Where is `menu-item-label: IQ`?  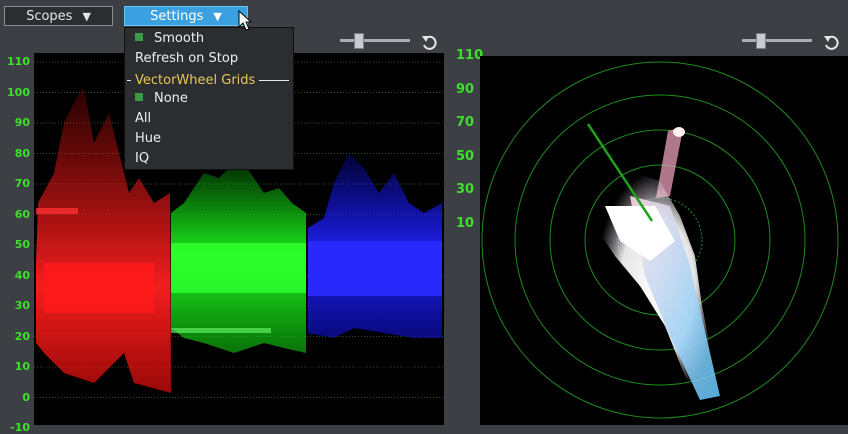
menu-item-label: IQ is located at coordinates (142, 158).